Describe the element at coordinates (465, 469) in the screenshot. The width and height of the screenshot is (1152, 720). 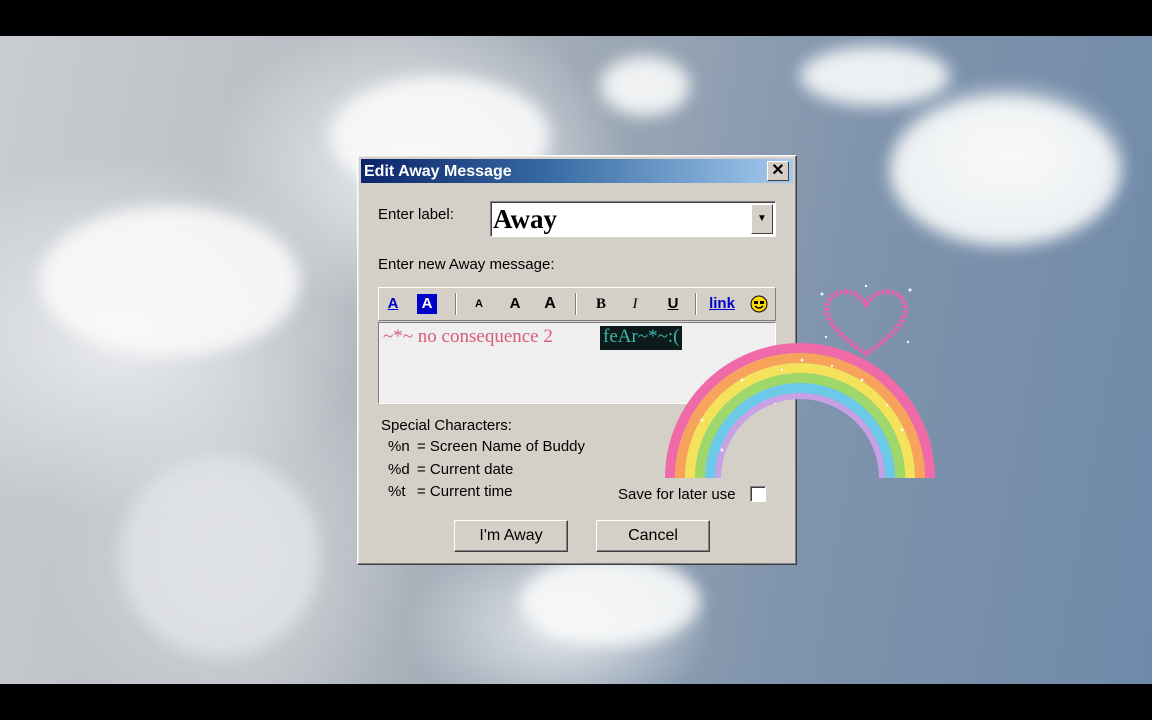
I see `special-char-desc: = Current date` at that location.